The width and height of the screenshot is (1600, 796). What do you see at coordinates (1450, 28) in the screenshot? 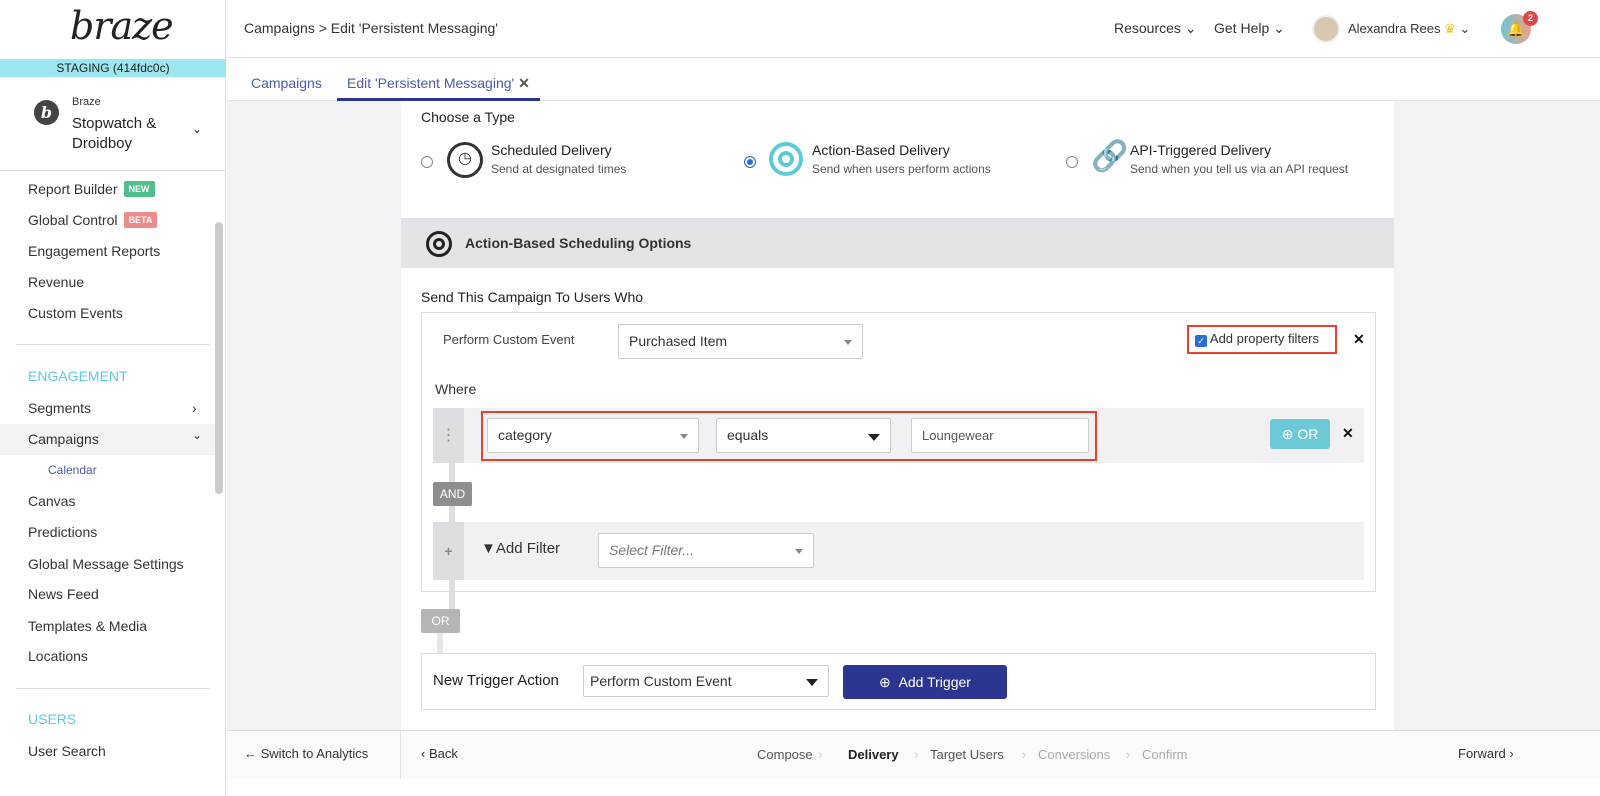
I see `crown-icon: ♛` at bounding box center [1450, 28].